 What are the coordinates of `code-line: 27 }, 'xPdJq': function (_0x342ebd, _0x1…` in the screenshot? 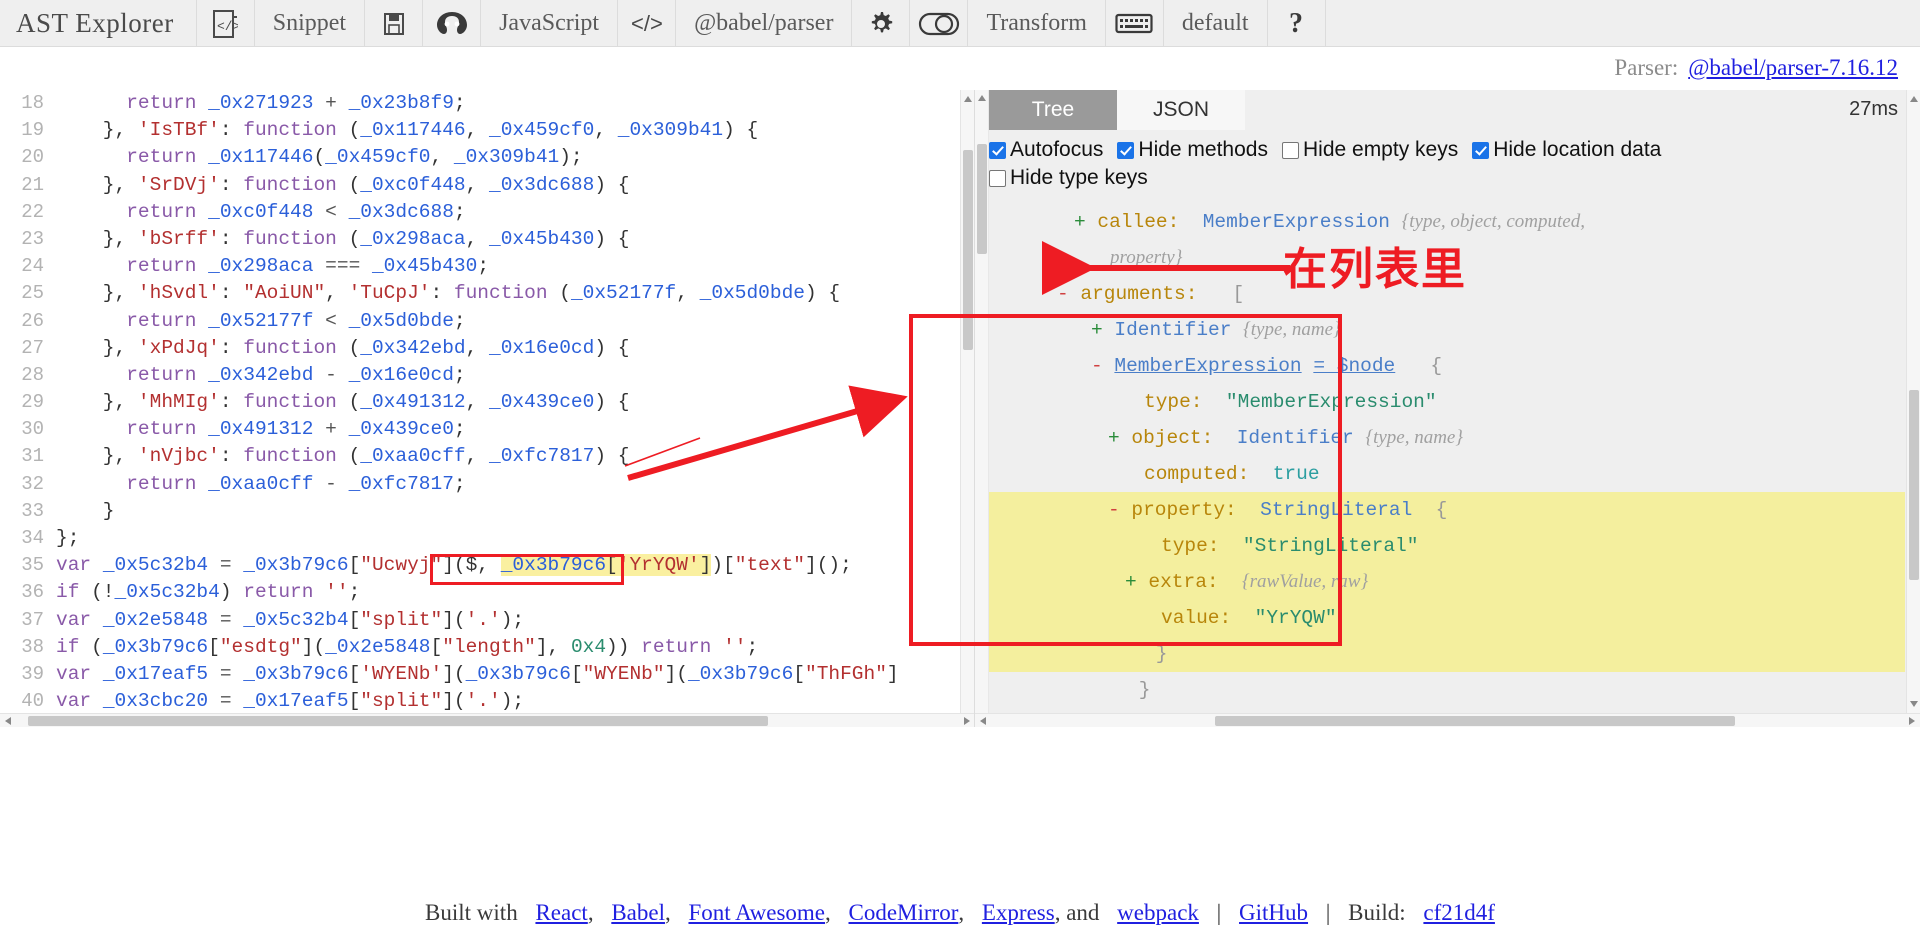 It's located at (487, 348).